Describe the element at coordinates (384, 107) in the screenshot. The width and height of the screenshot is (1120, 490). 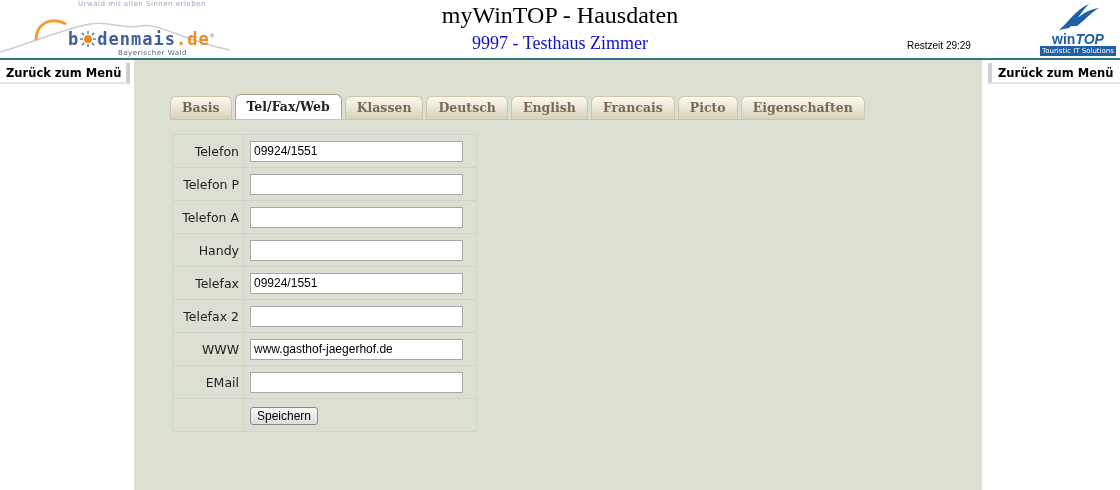
I see `tab: Klassen` at that location.